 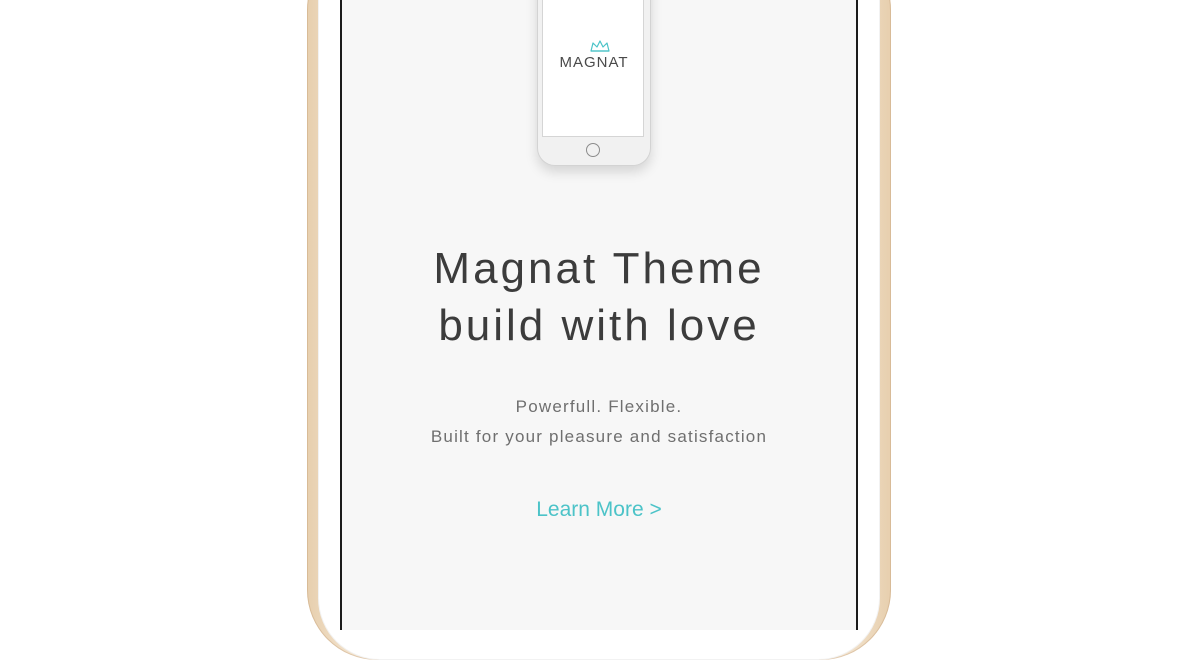 What do you see at coordinates (599, 510) in the screenshot?
I see `learn-more-link: Learn More >` at bounding box center [599, 510].